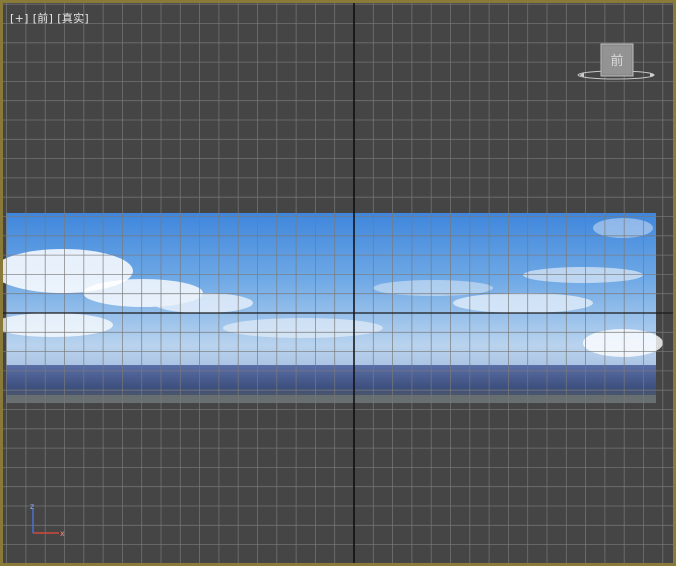 Image resolution: width=676 pixels, height=566 pixels. Describe the element at coordinates (62, 533) in the screenshot. I see `axis-x-label: x` at that location.